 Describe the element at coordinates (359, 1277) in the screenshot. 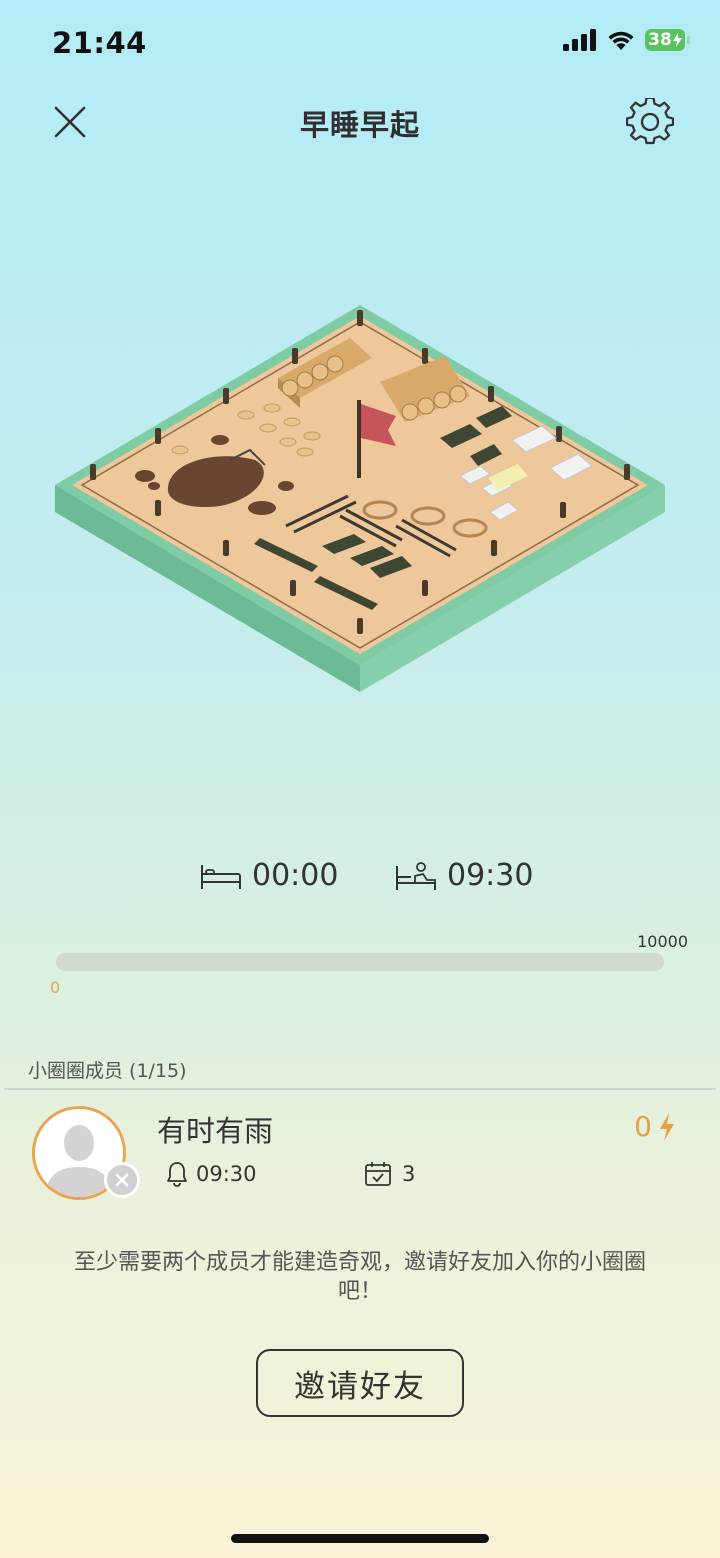

I see `invite-hint-text: 至少需要两个成员才能建造奇观，邀请好友加入你的小圈圈吧！` at that location.